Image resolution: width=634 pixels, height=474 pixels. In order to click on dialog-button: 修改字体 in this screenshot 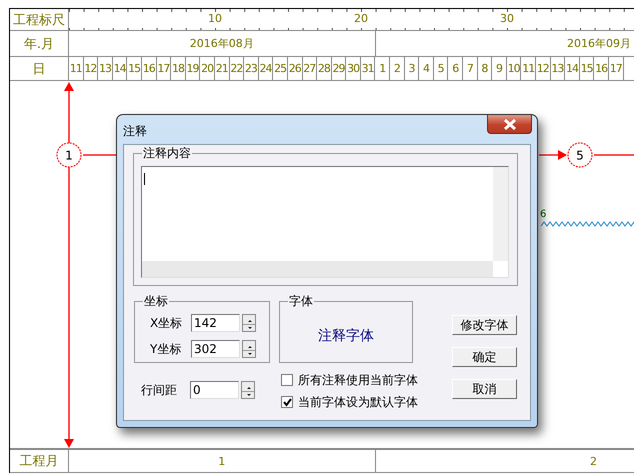, I will do `click(484, 325)`.